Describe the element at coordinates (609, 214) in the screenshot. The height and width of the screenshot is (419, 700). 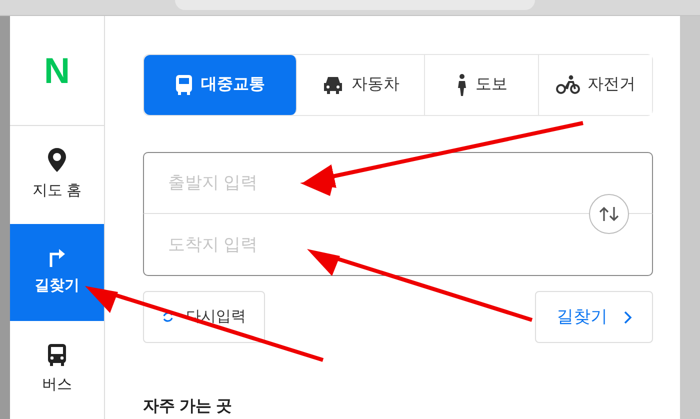
I see `swap-arrows-icon` at that location.